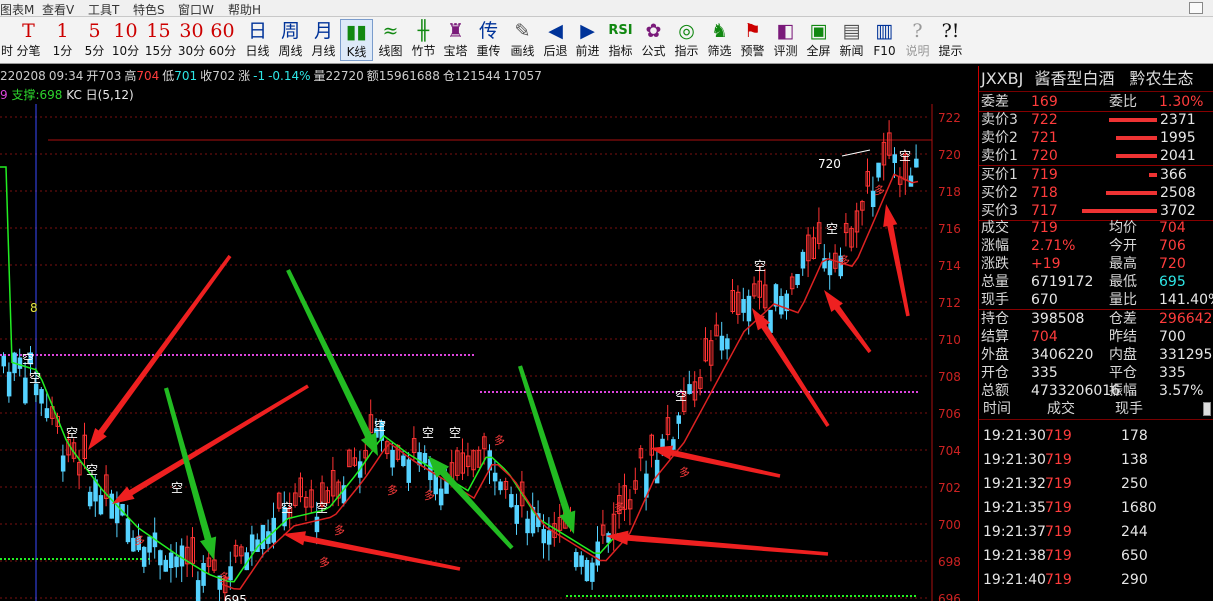  Describe the element at coordinates (949, 525) in the screenshot. I see `y-tick-label: 700` at that location.